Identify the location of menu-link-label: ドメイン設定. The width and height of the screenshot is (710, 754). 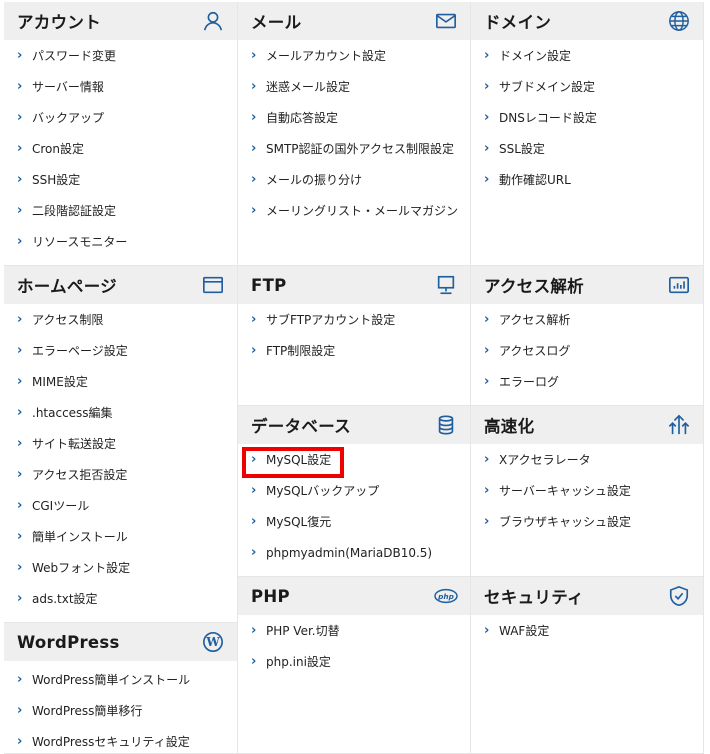
(535, 56).